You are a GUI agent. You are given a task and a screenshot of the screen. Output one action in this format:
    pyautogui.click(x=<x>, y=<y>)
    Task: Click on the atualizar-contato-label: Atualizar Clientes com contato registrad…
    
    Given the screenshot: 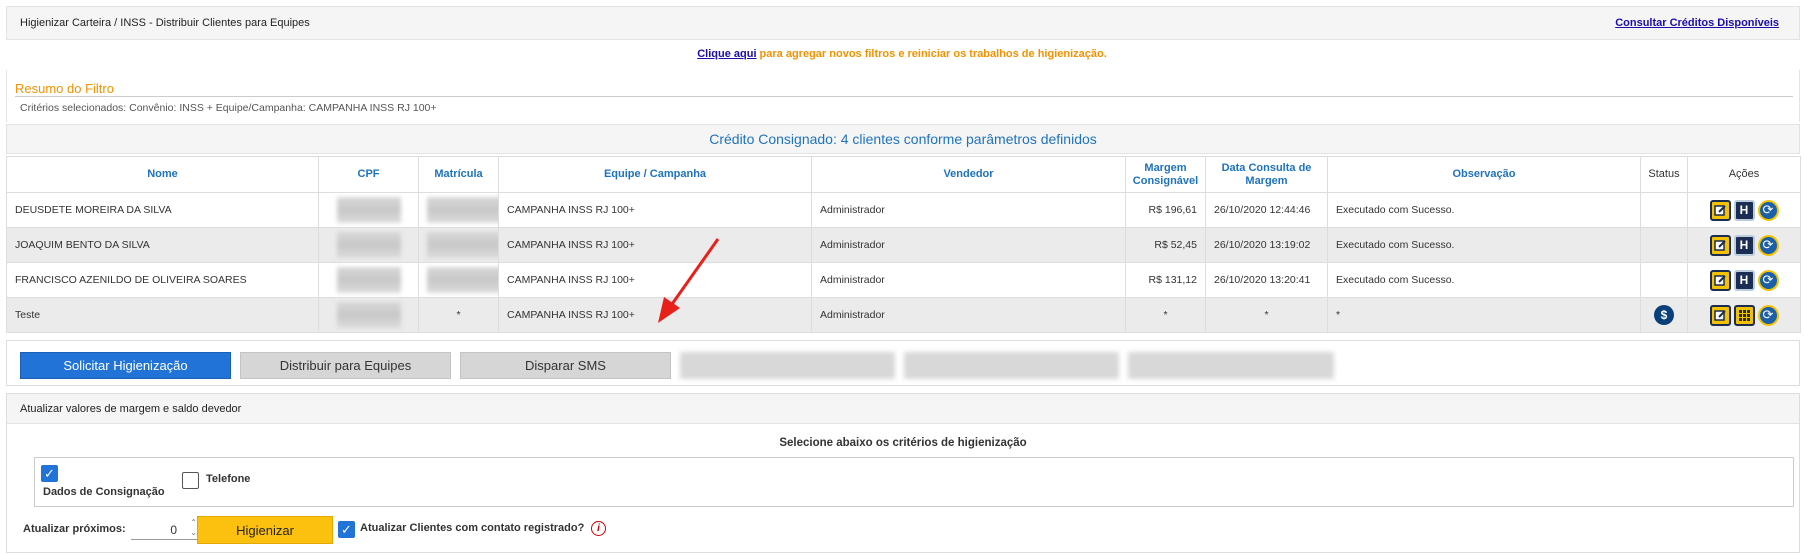 What is the action you would take?
    pyautogui.click(x=472, y=528)
    